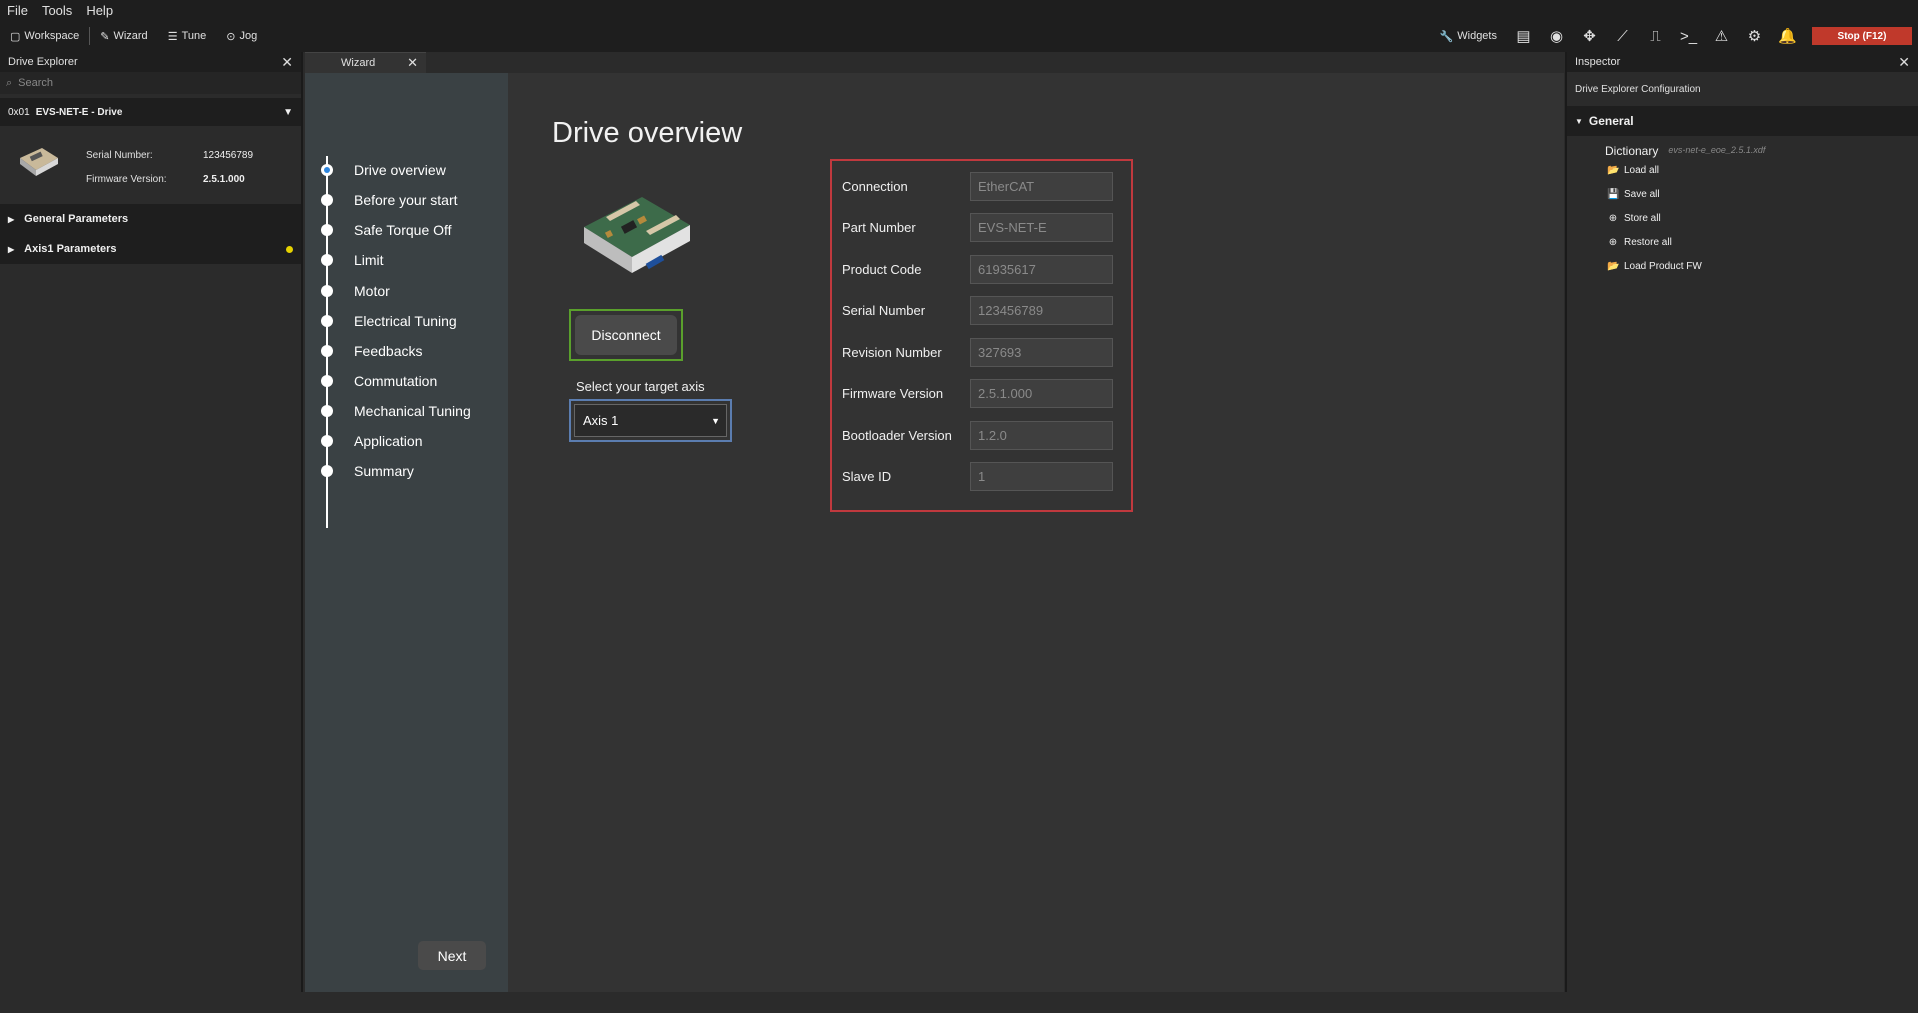 The height and width of the screenshot is (1013, 1918). Describe the element at coordinates (626, 335) in the screenshot. I see `disconnect-button: Disconnect` at that location.